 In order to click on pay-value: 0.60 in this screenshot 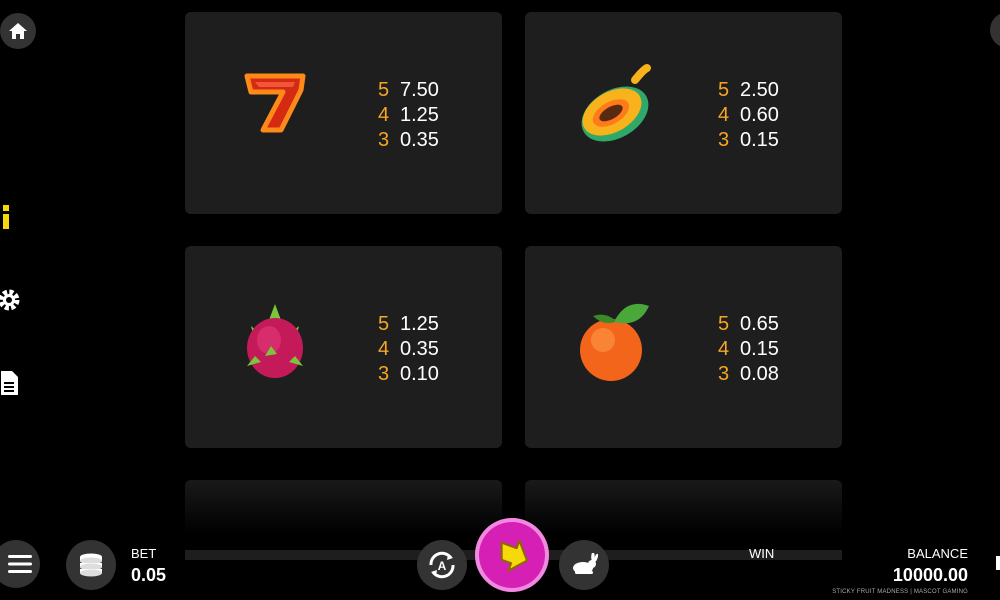, I will do `click(759, 115)`.